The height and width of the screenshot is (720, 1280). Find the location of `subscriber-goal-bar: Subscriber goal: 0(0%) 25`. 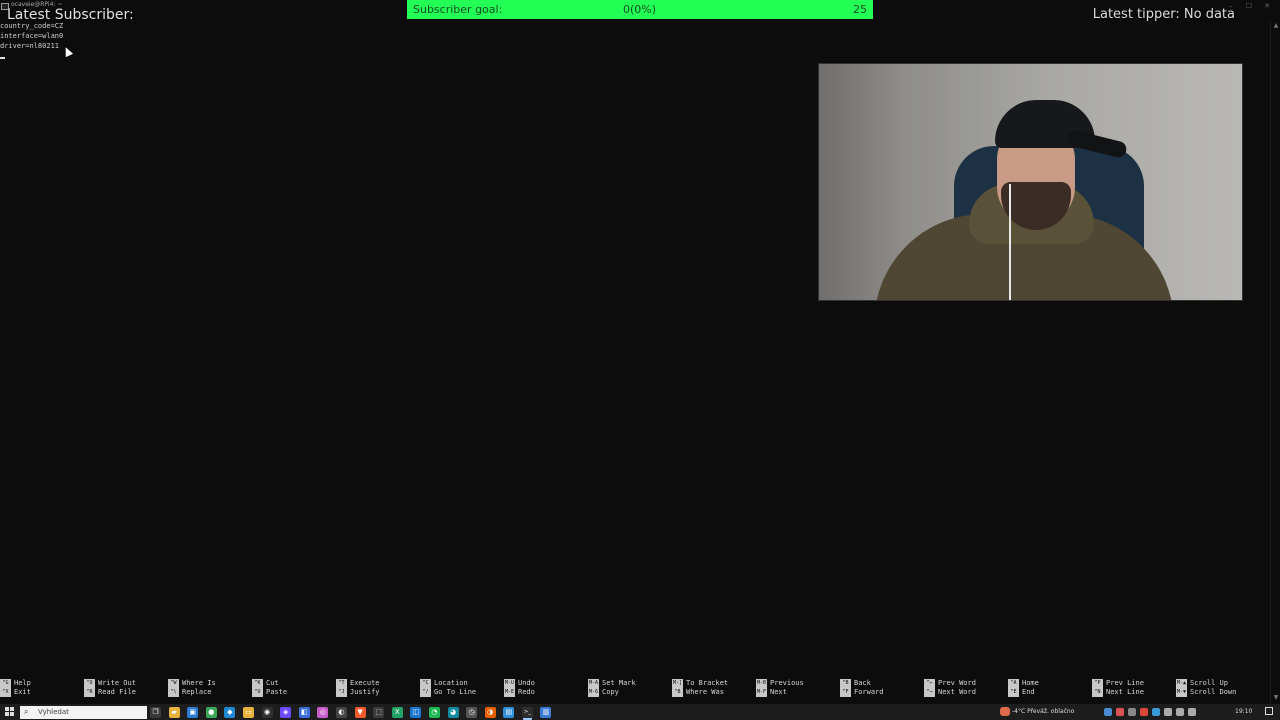

subscriber-goal-bar: Subscriber goal: 0(0%) 25 is located at coordinates (640, 9).